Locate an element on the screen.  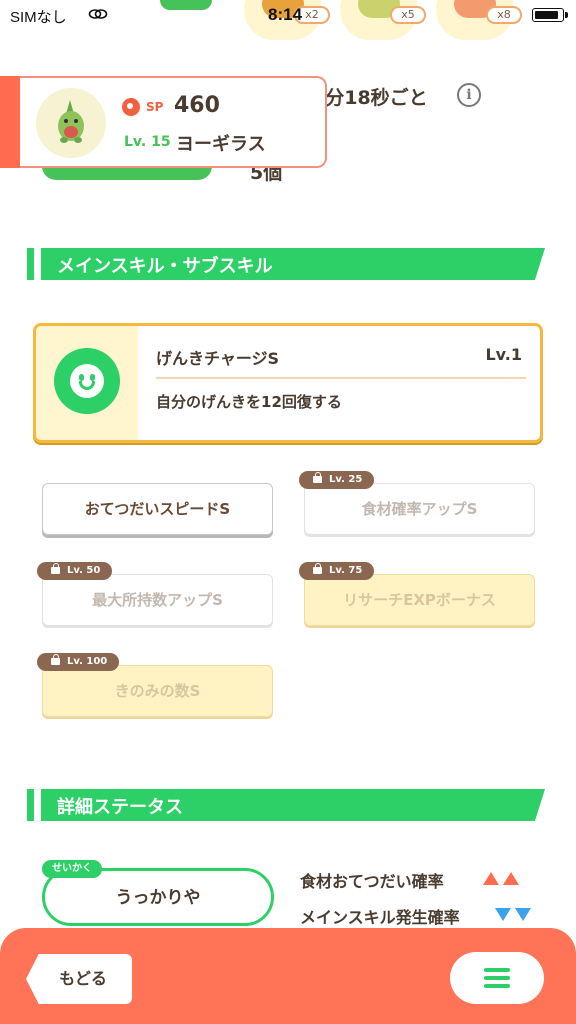
skill-divider is located at coordinates (341, 378).